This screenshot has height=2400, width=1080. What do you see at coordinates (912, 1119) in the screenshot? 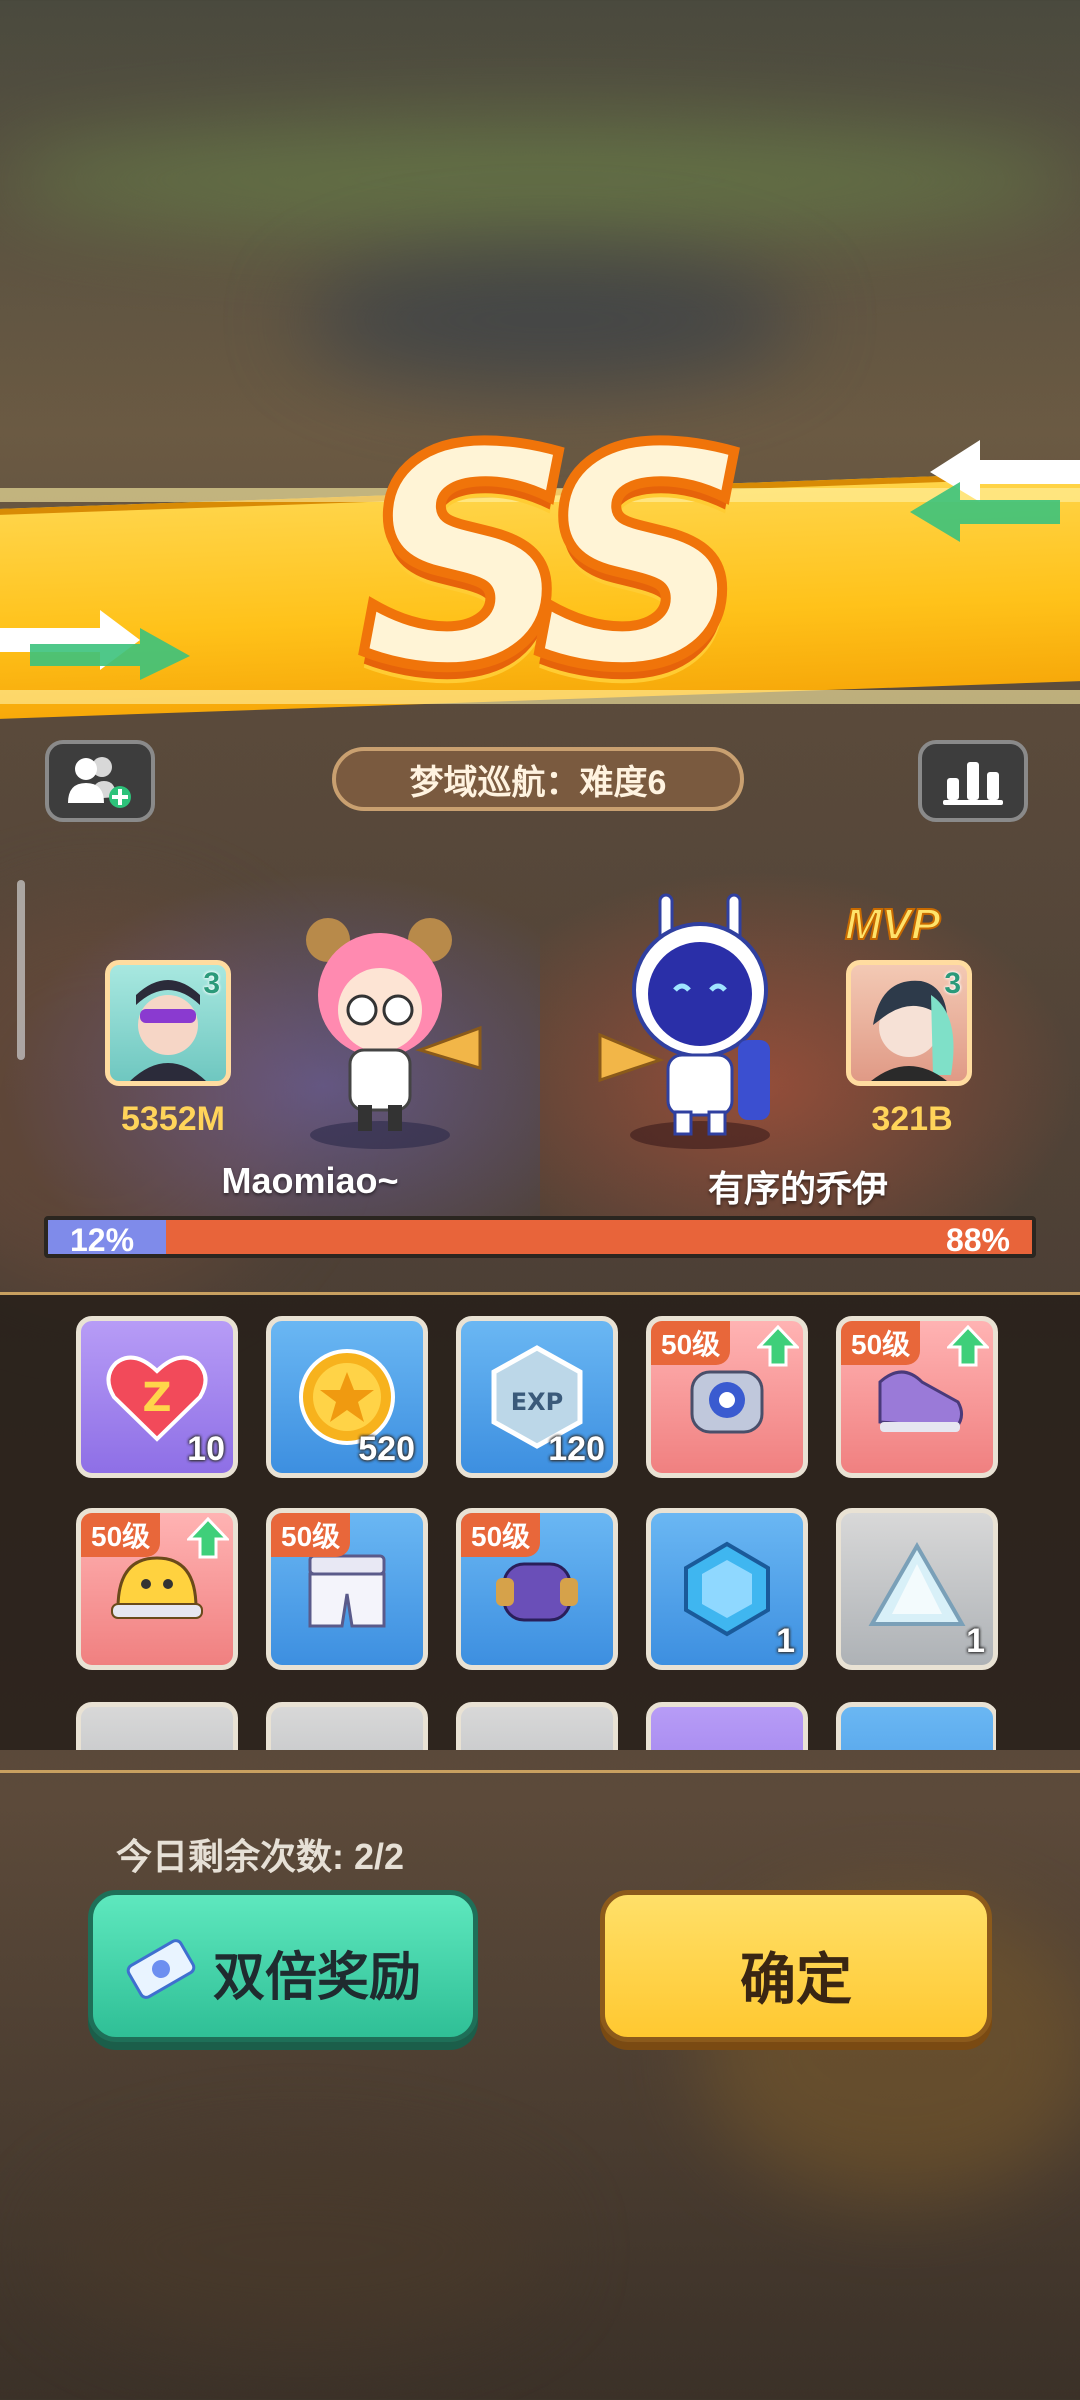
I see `player-score: 321B` at bounding box center [912, 1119].